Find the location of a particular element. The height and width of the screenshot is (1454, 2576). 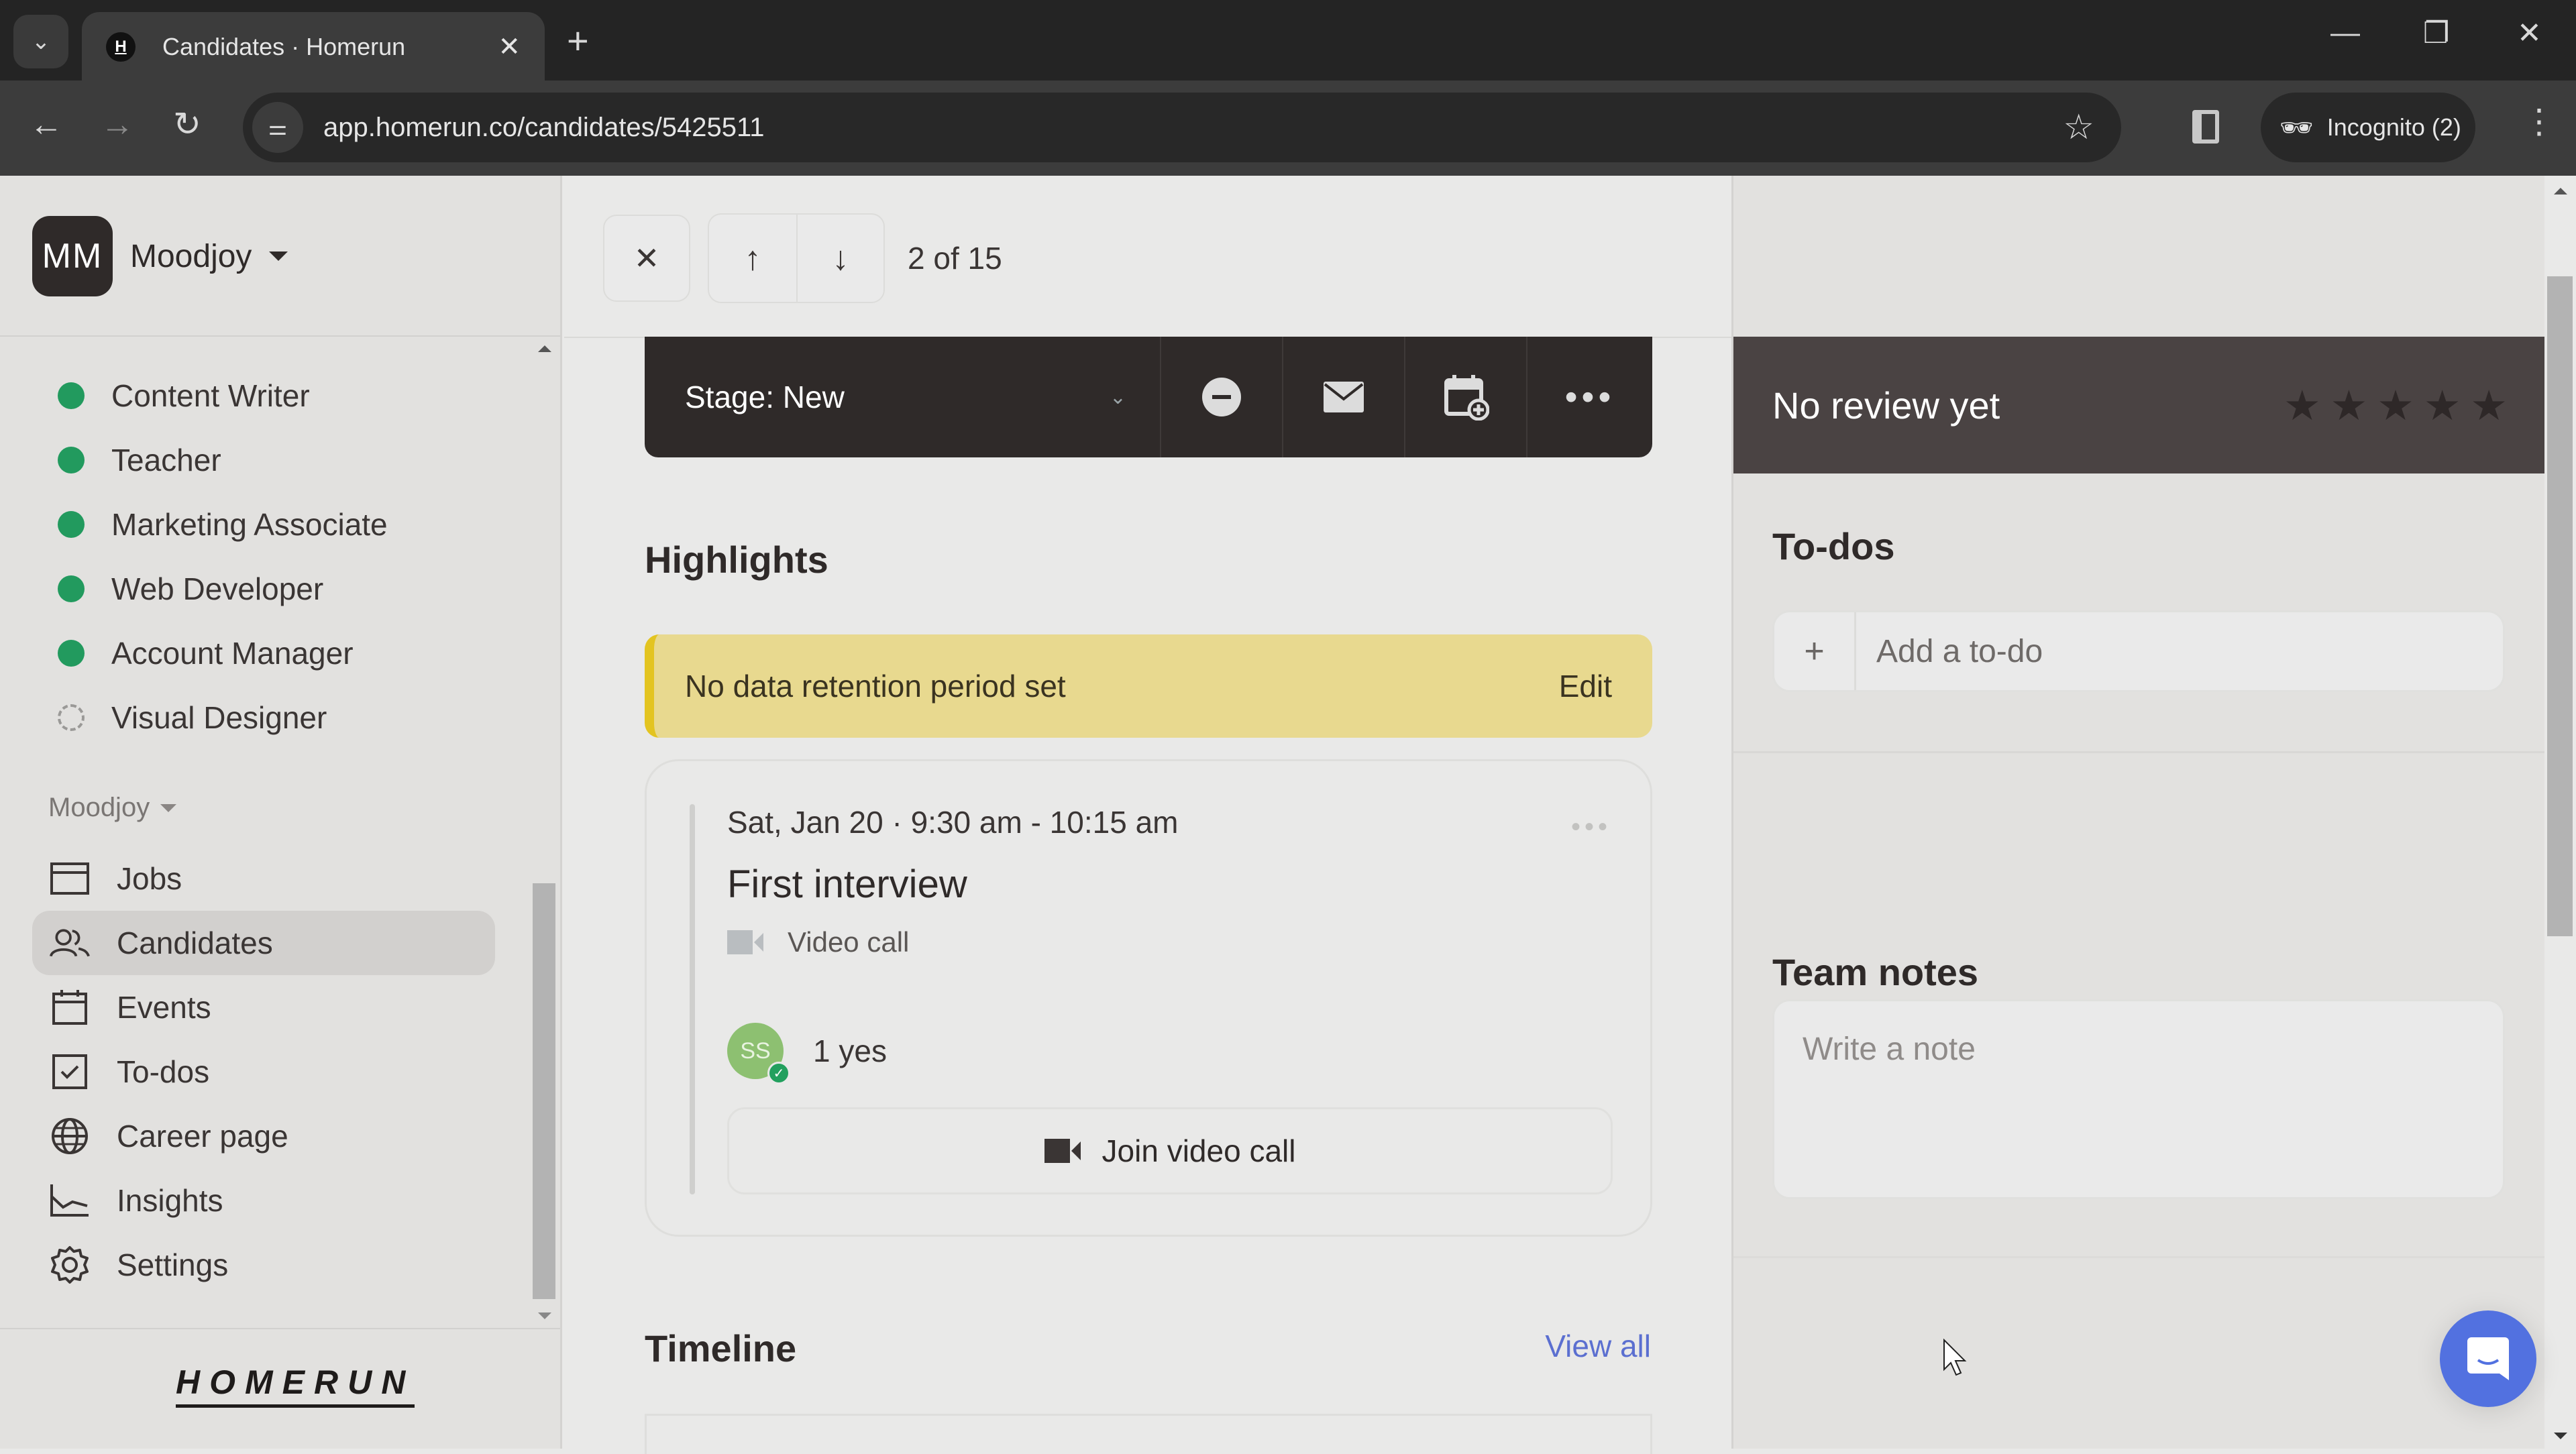

page-scrollbar is located at coordinates (2560, 812).